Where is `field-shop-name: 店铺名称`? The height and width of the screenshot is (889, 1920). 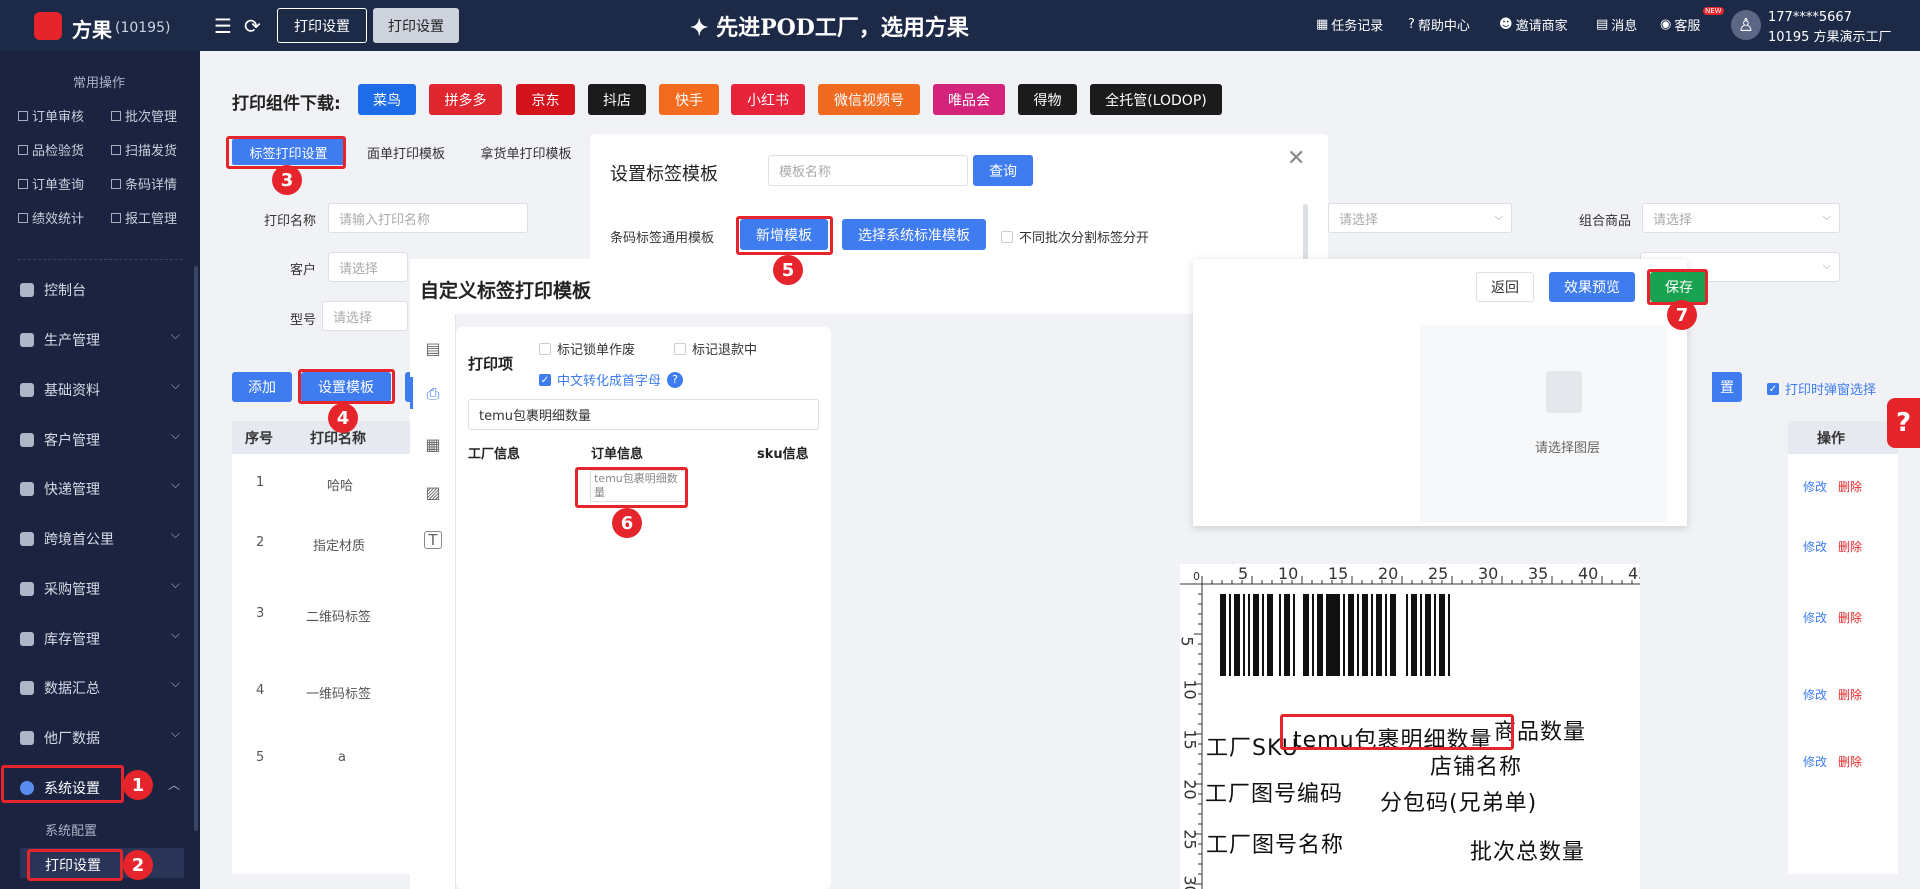 field-shop-name: 店铺名称 is located at coordinates (1476, 765).